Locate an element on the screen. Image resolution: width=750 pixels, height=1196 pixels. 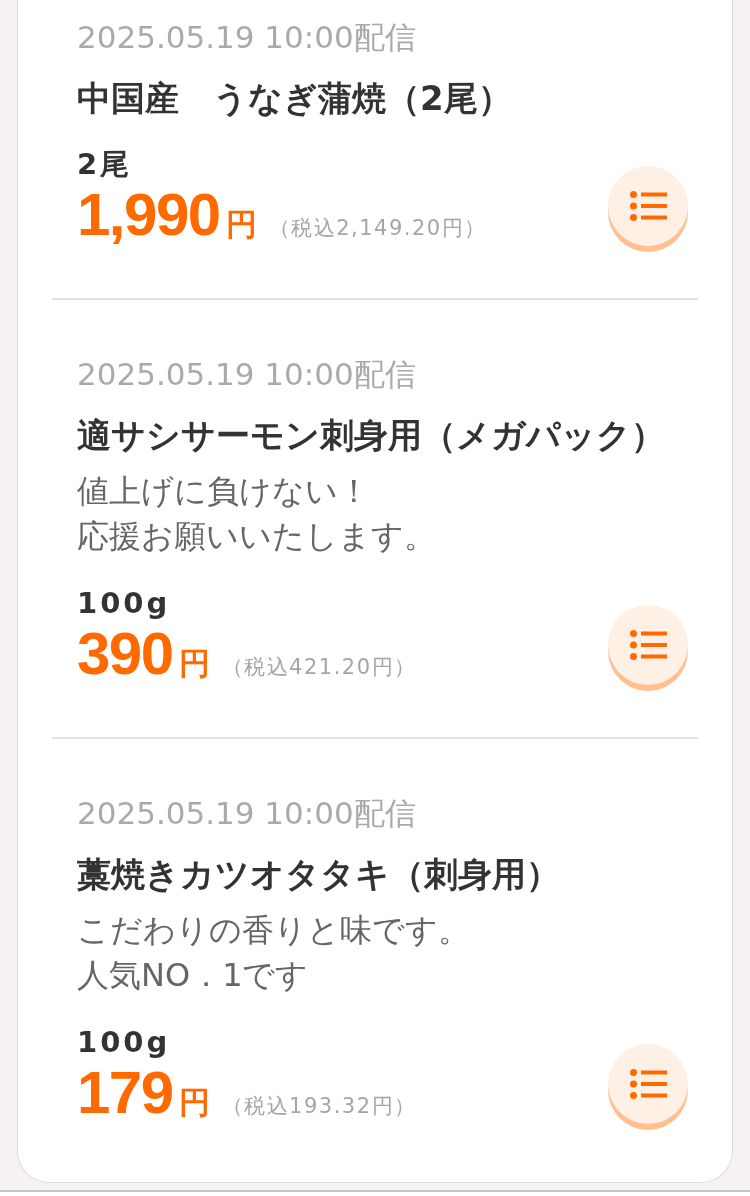
product-description: こだわりの香りと味です。 is located at coordinates (273, 930).